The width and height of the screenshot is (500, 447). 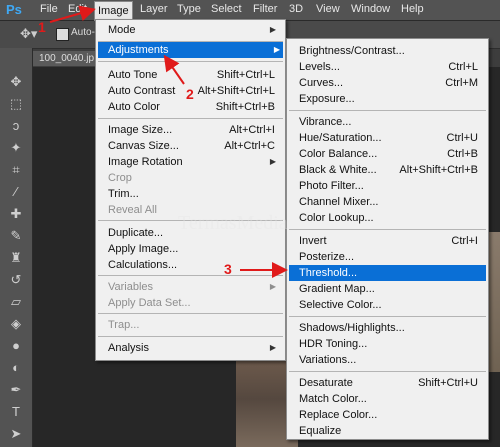 I want to click on menu-edit: Edit, so click(x=77, y=9).